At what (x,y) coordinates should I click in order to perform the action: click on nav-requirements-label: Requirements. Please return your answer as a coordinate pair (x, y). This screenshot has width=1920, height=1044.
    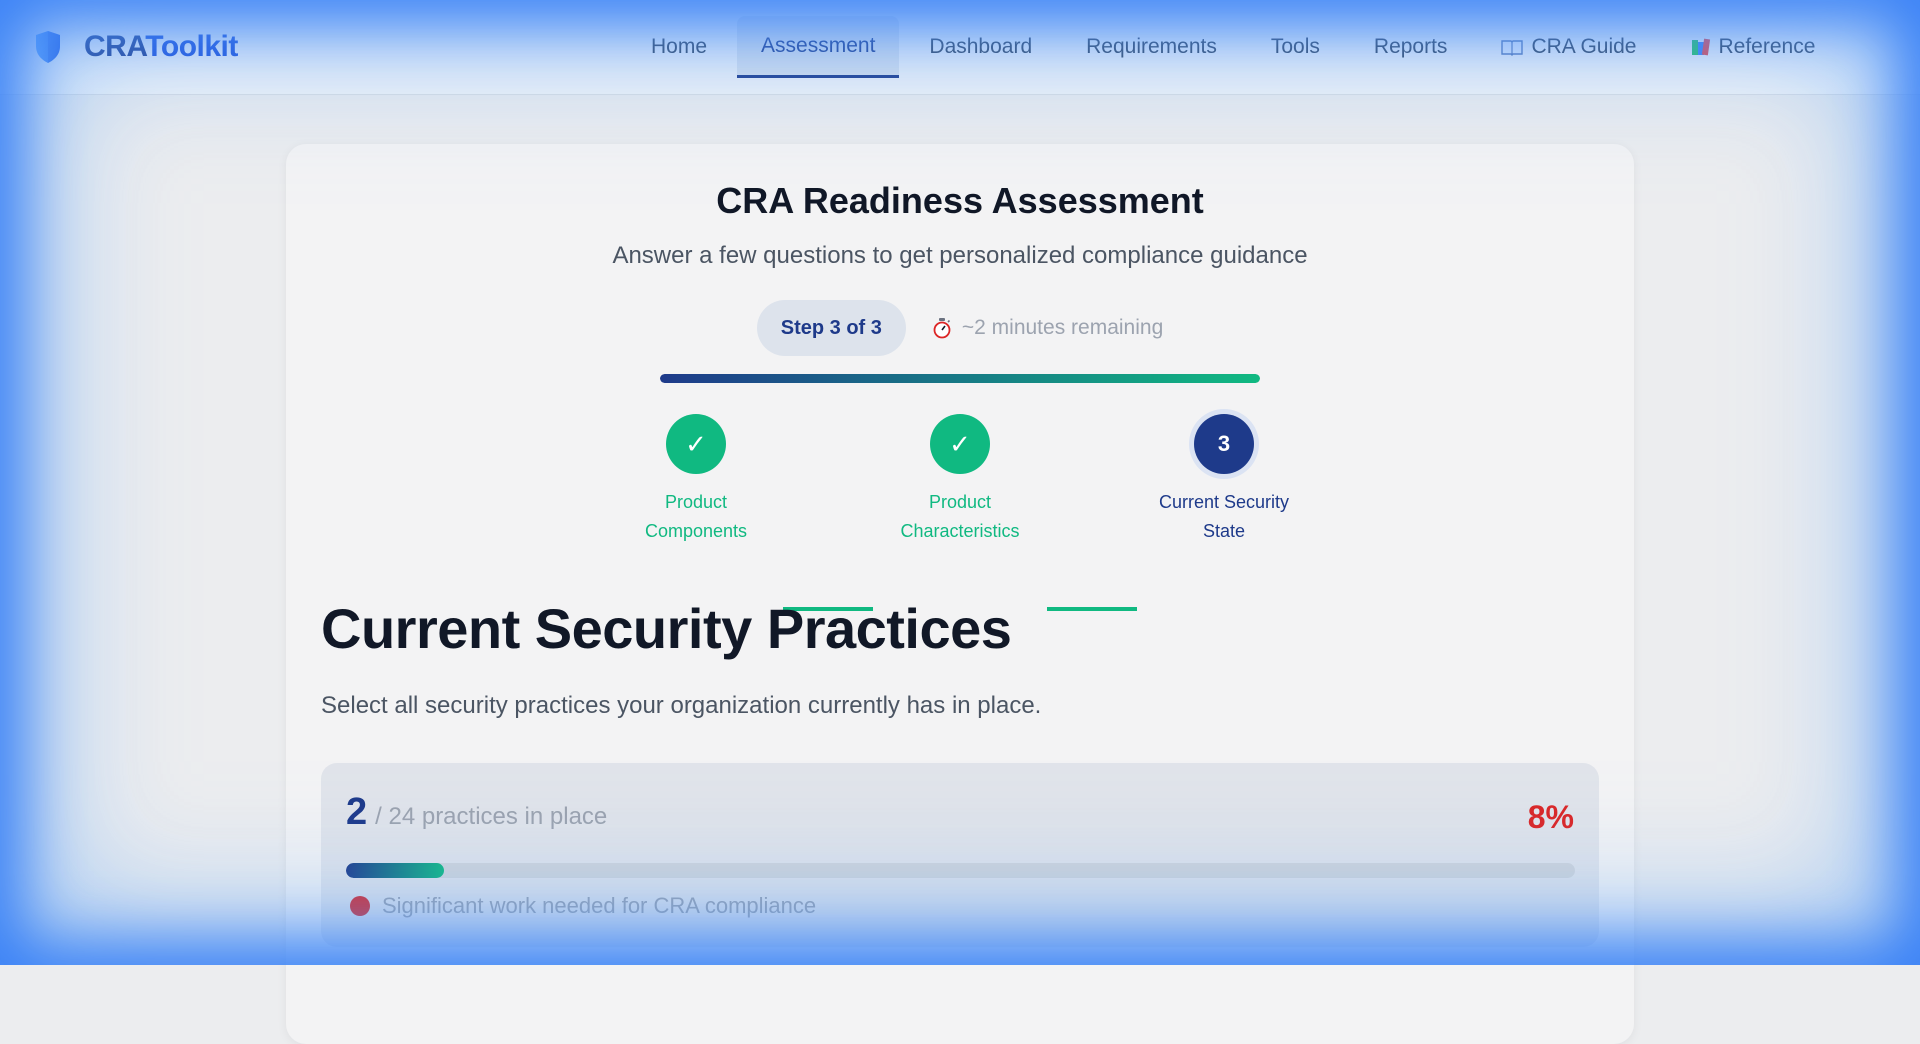
    Looking at the image, I should click on (1151, 46).